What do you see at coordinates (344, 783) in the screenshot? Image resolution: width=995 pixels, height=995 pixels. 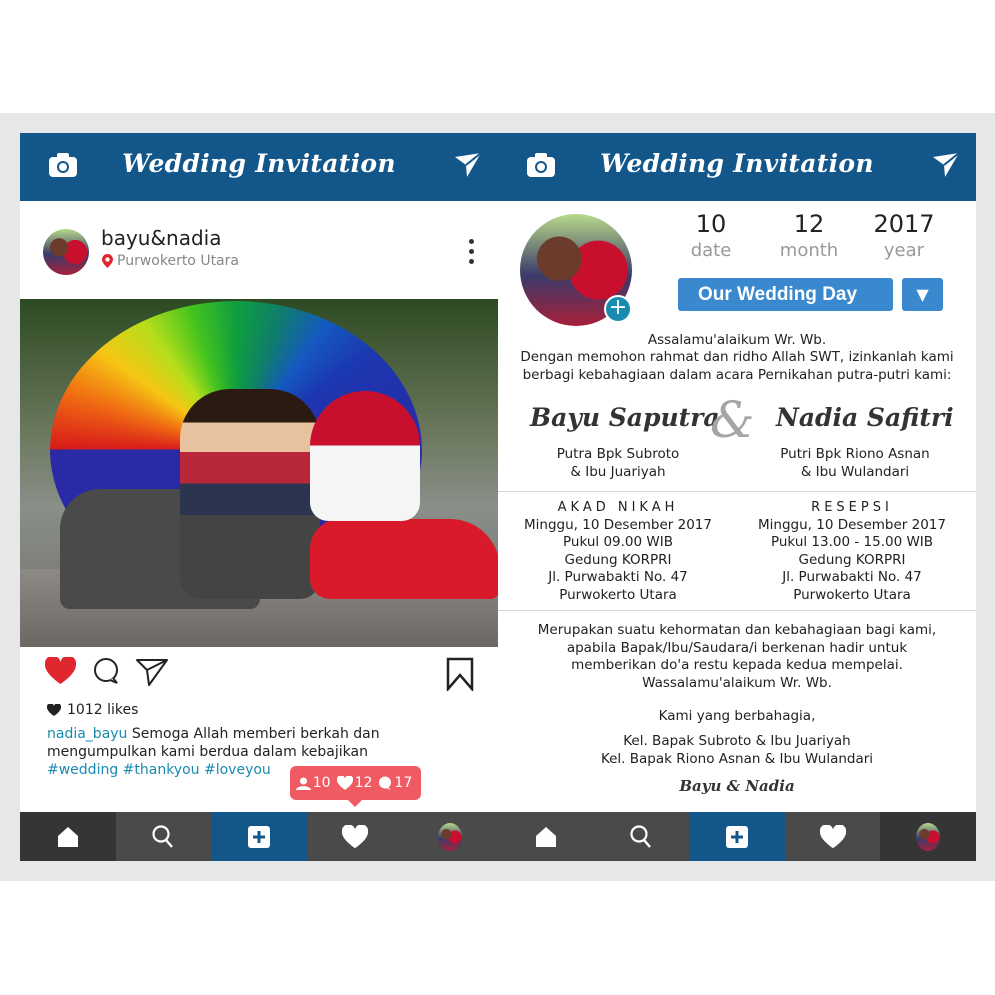 I see `like-count-icon` at bounding box center [344, 783].